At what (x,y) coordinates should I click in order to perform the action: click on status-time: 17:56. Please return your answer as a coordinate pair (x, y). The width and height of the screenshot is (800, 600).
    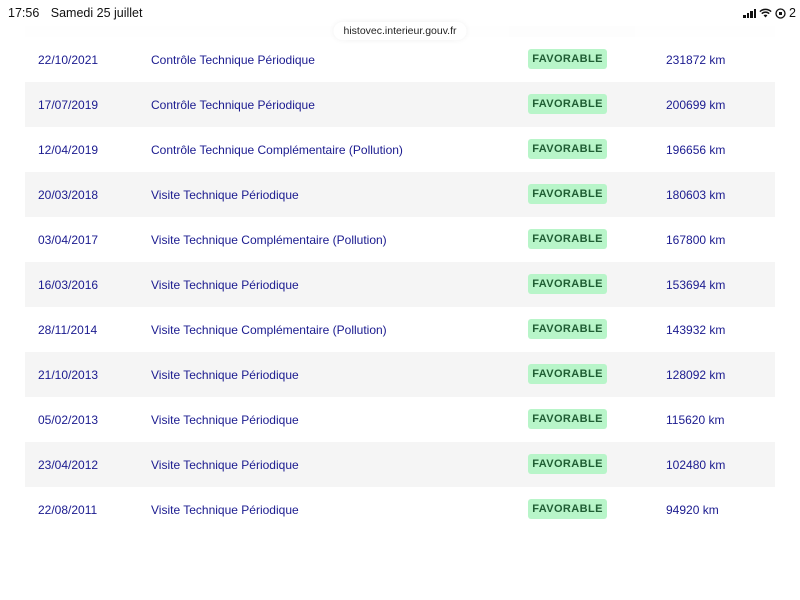
    Looking at the image, I should click on (24, 13).